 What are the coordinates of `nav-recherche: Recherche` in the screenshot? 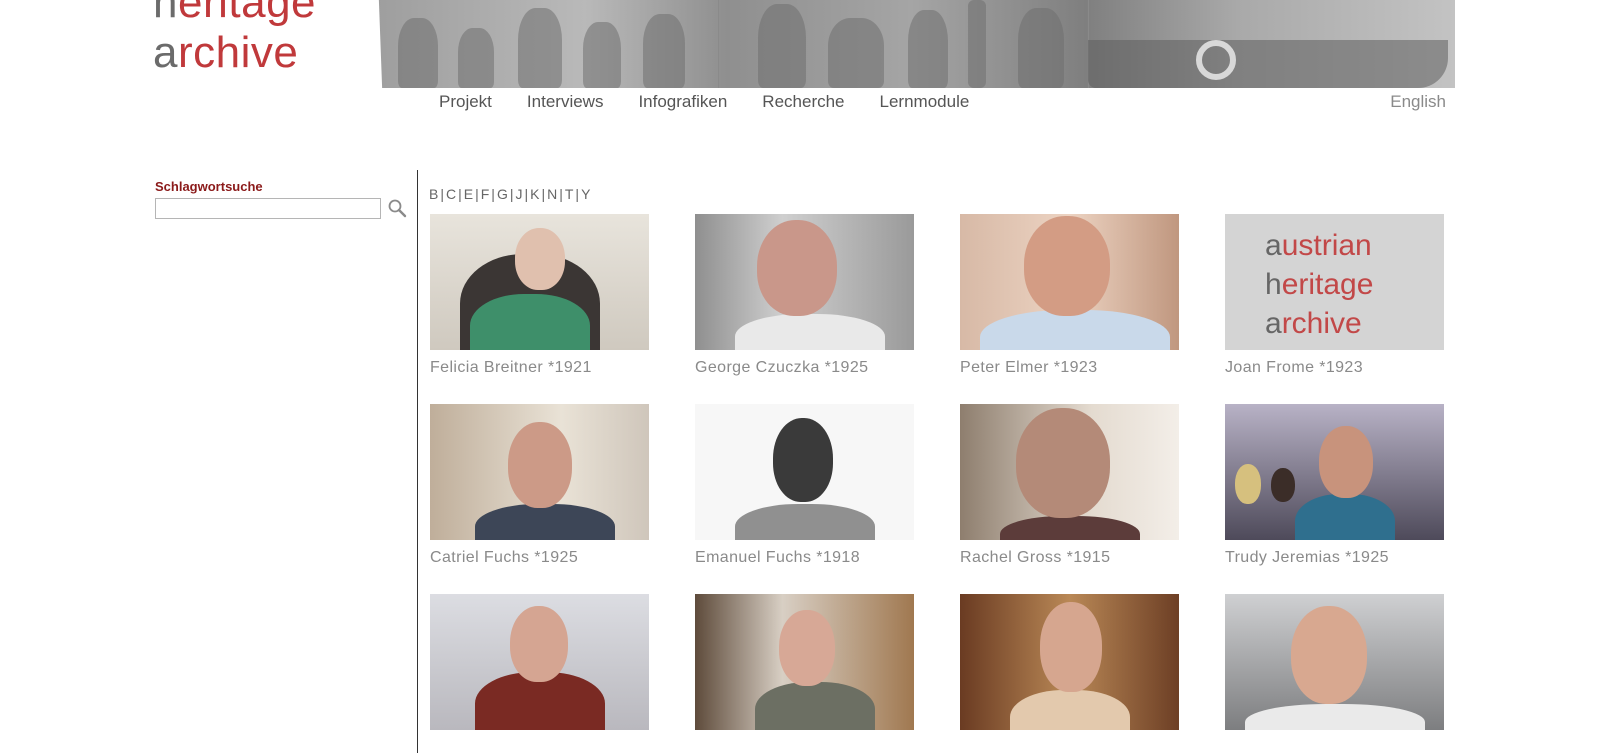 It's located at (803, 103).